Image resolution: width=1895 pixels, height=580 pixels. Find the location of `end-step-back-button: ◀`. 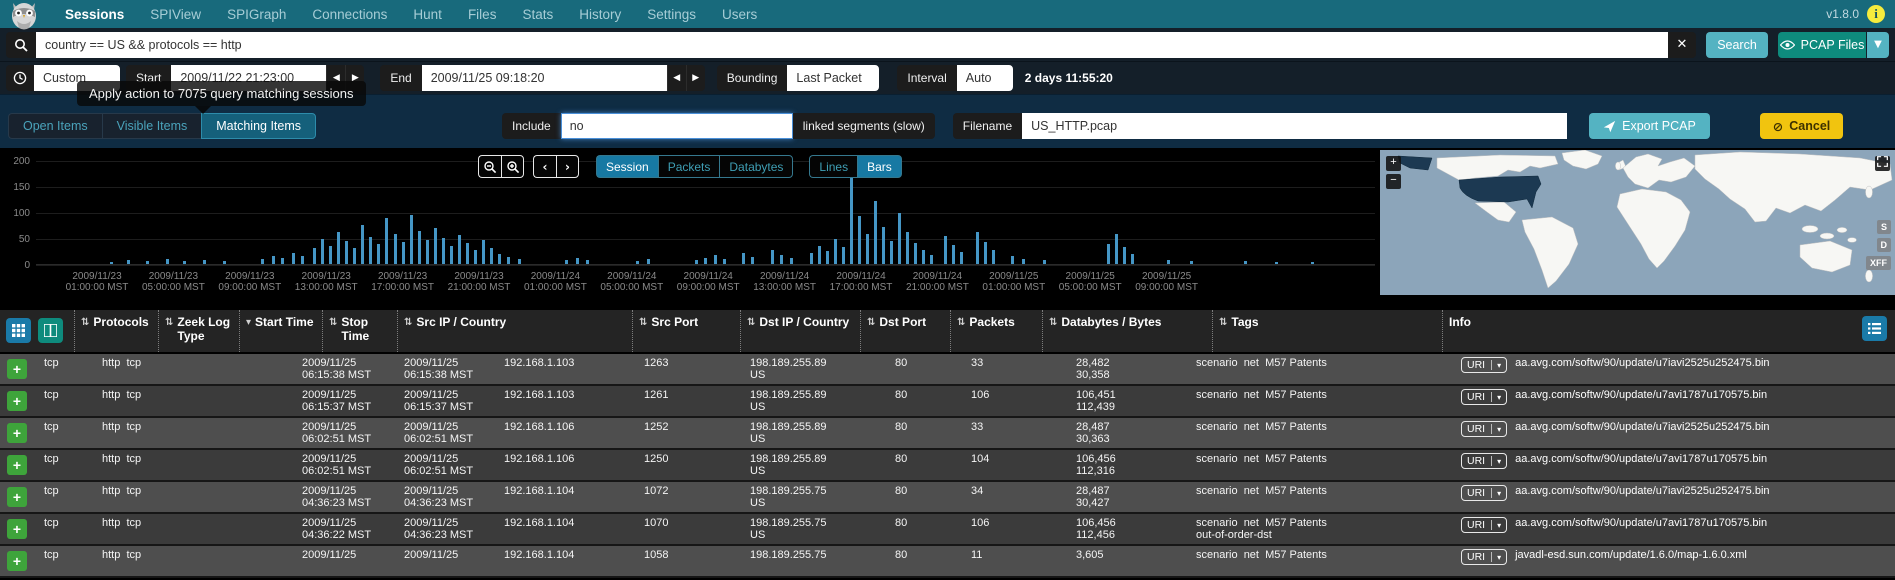

end-step-back-button: ◀ is located at coordinates (676, 78).